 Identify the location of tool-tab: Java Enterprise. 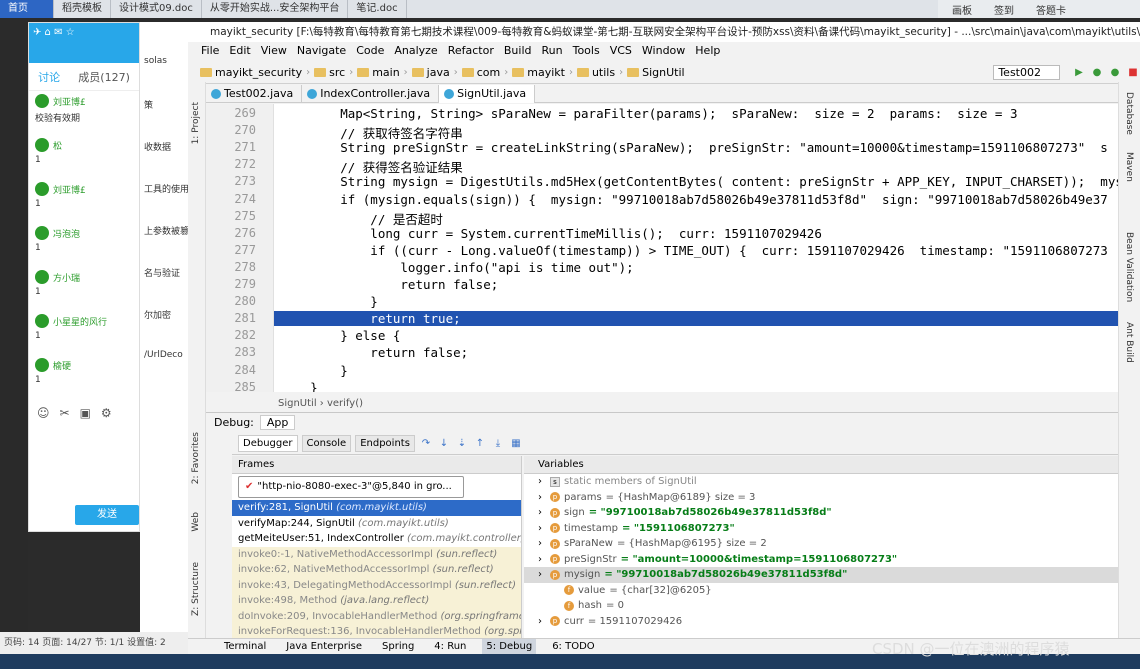
(324, 646).